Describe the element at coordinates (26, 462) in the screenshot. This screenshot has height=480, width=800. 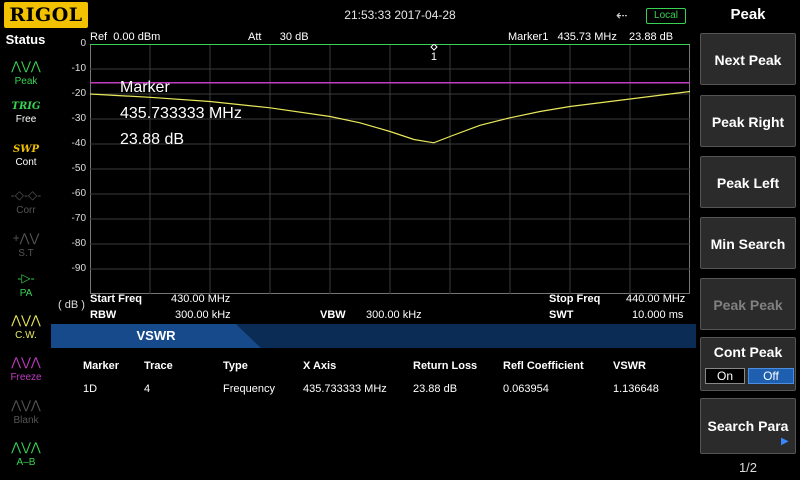
I see `status-label: A–B` at that location.